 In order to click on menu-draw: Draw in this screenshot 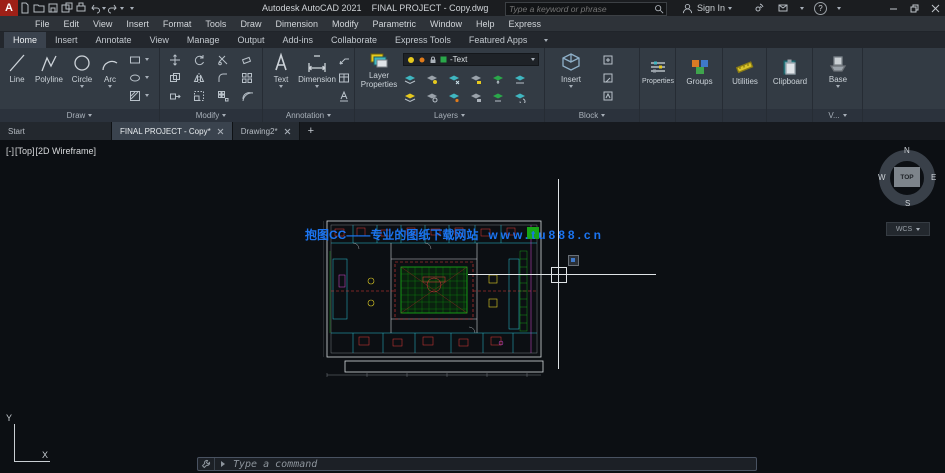, I will do `click(250, 24)`.